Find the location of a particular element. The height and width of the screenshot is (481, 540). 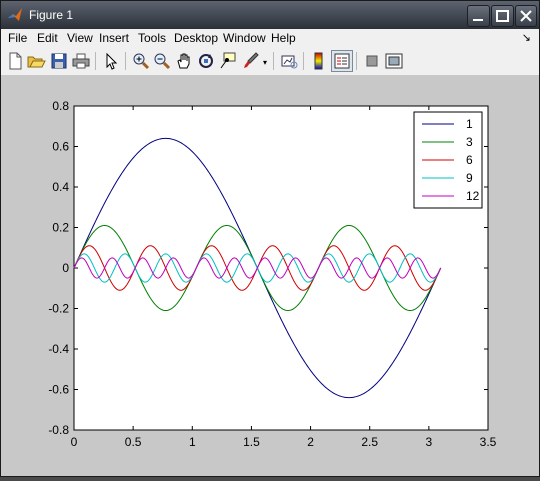

title-bar: Figure 1 is located at coordinates (270, 15).